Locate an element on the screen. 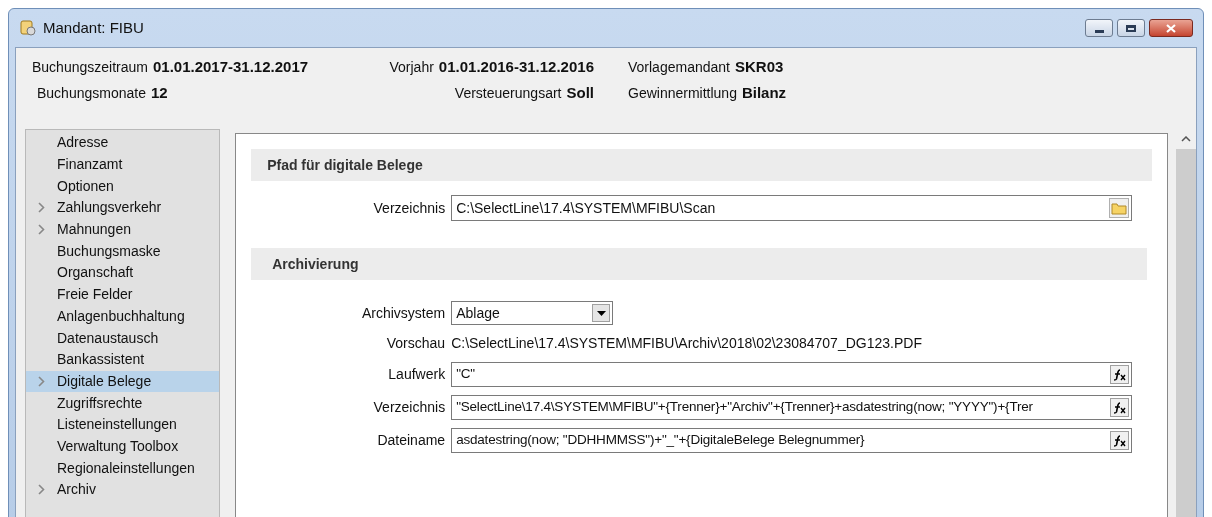  info-value: 12 is located at coordinates (159, 93).